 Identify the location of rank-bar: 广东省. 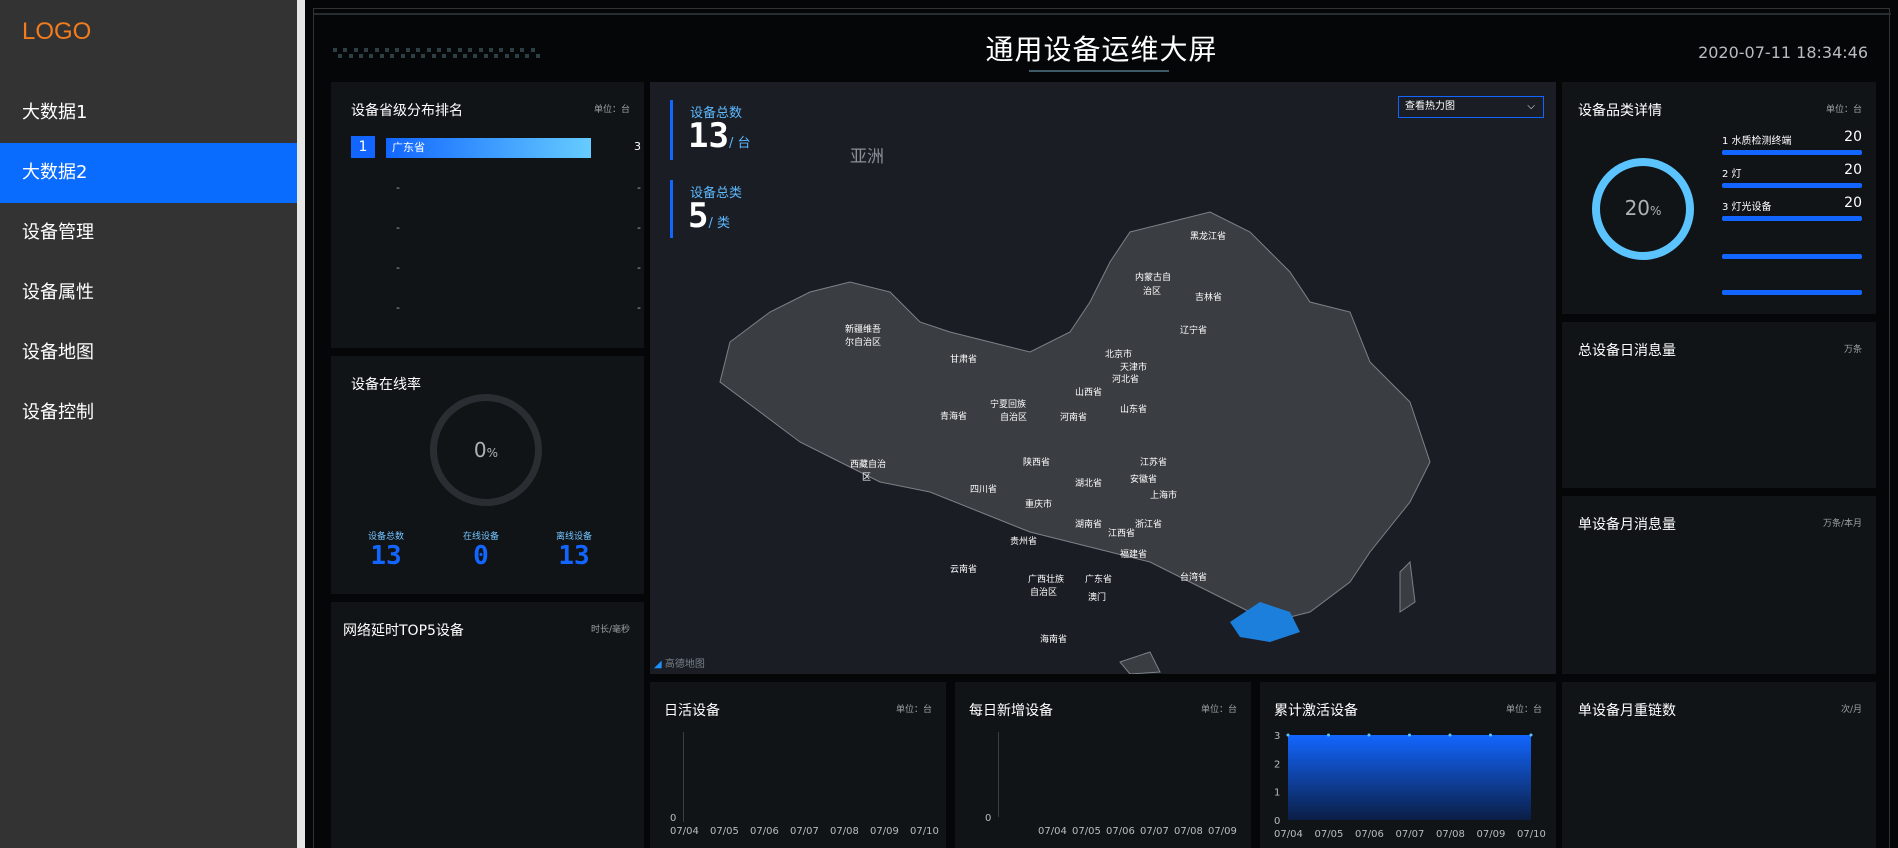
(488, 148).